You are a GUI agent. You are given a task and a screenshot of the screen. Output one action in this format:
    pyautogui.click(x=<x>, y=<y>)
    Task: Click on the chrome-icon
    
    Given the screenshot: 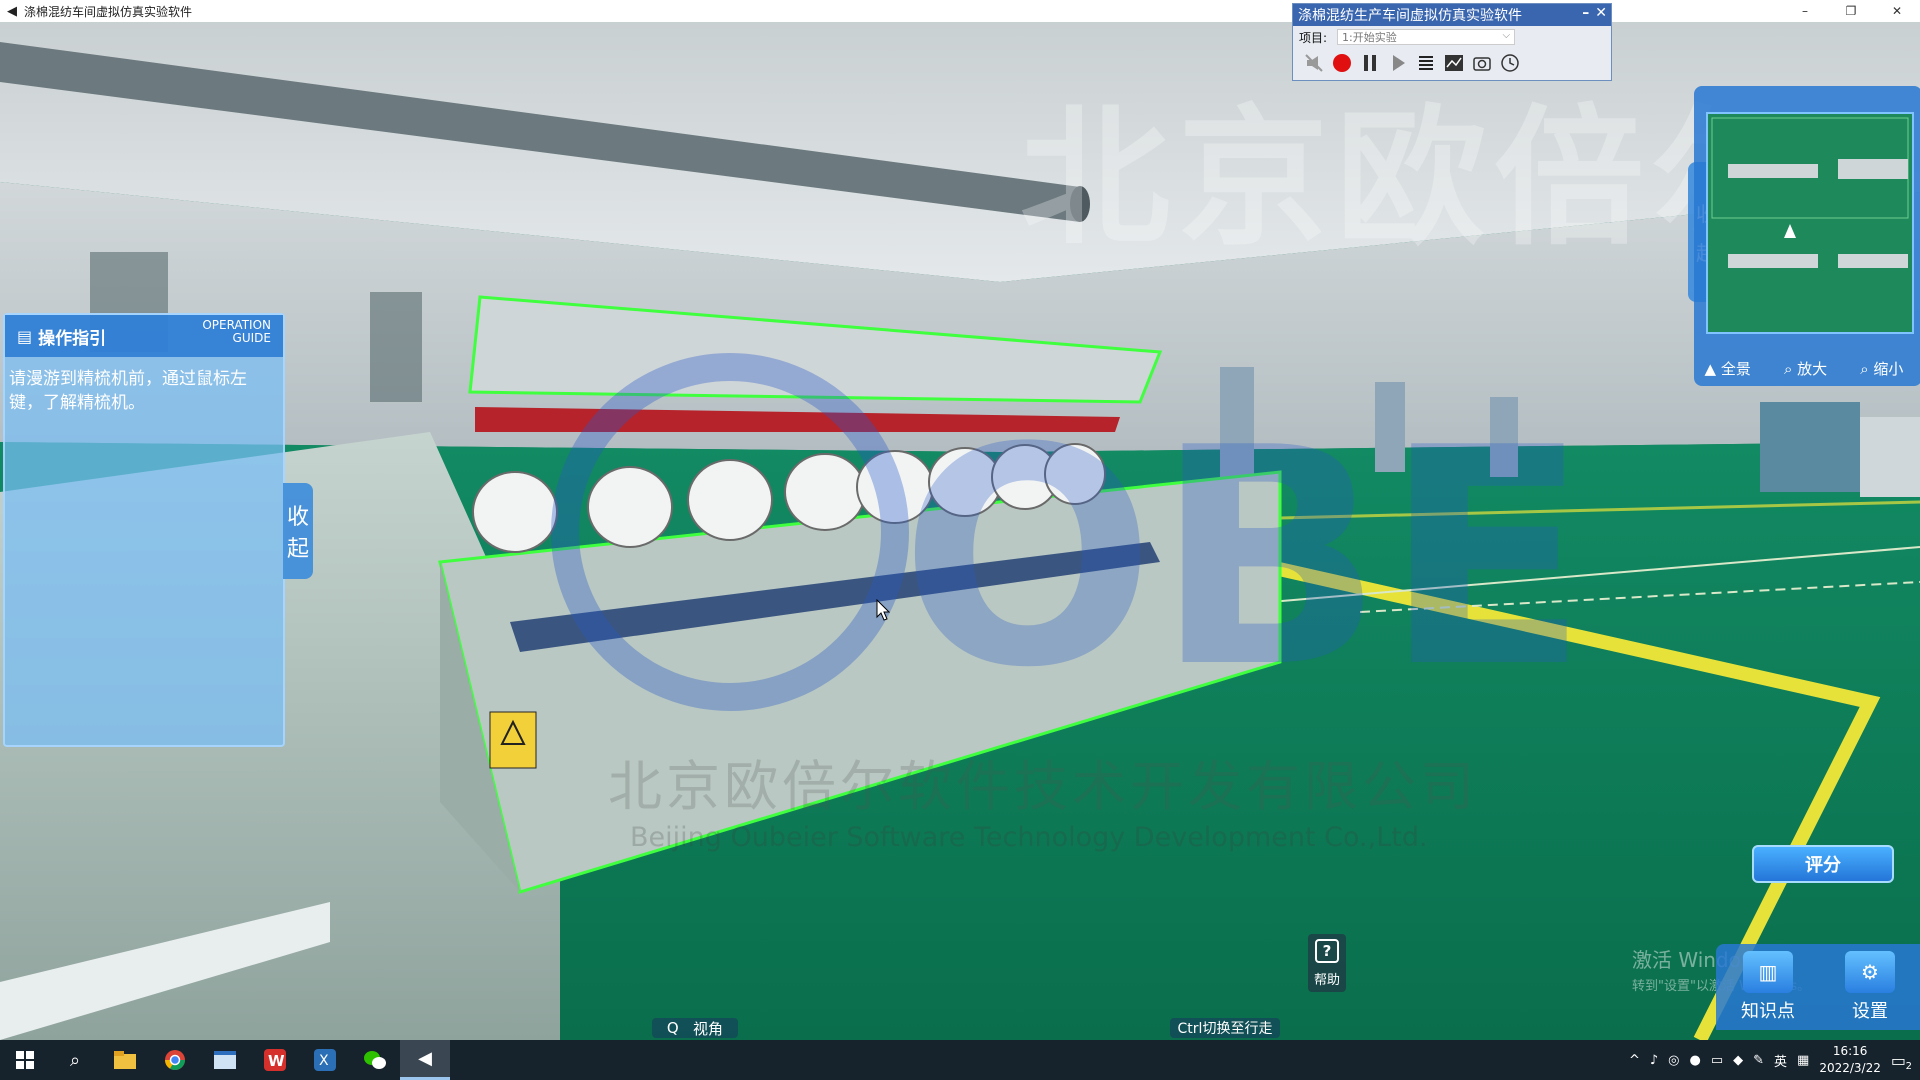 What is the action you would take?
    pyautogui.click(x=175, y=1060)
    